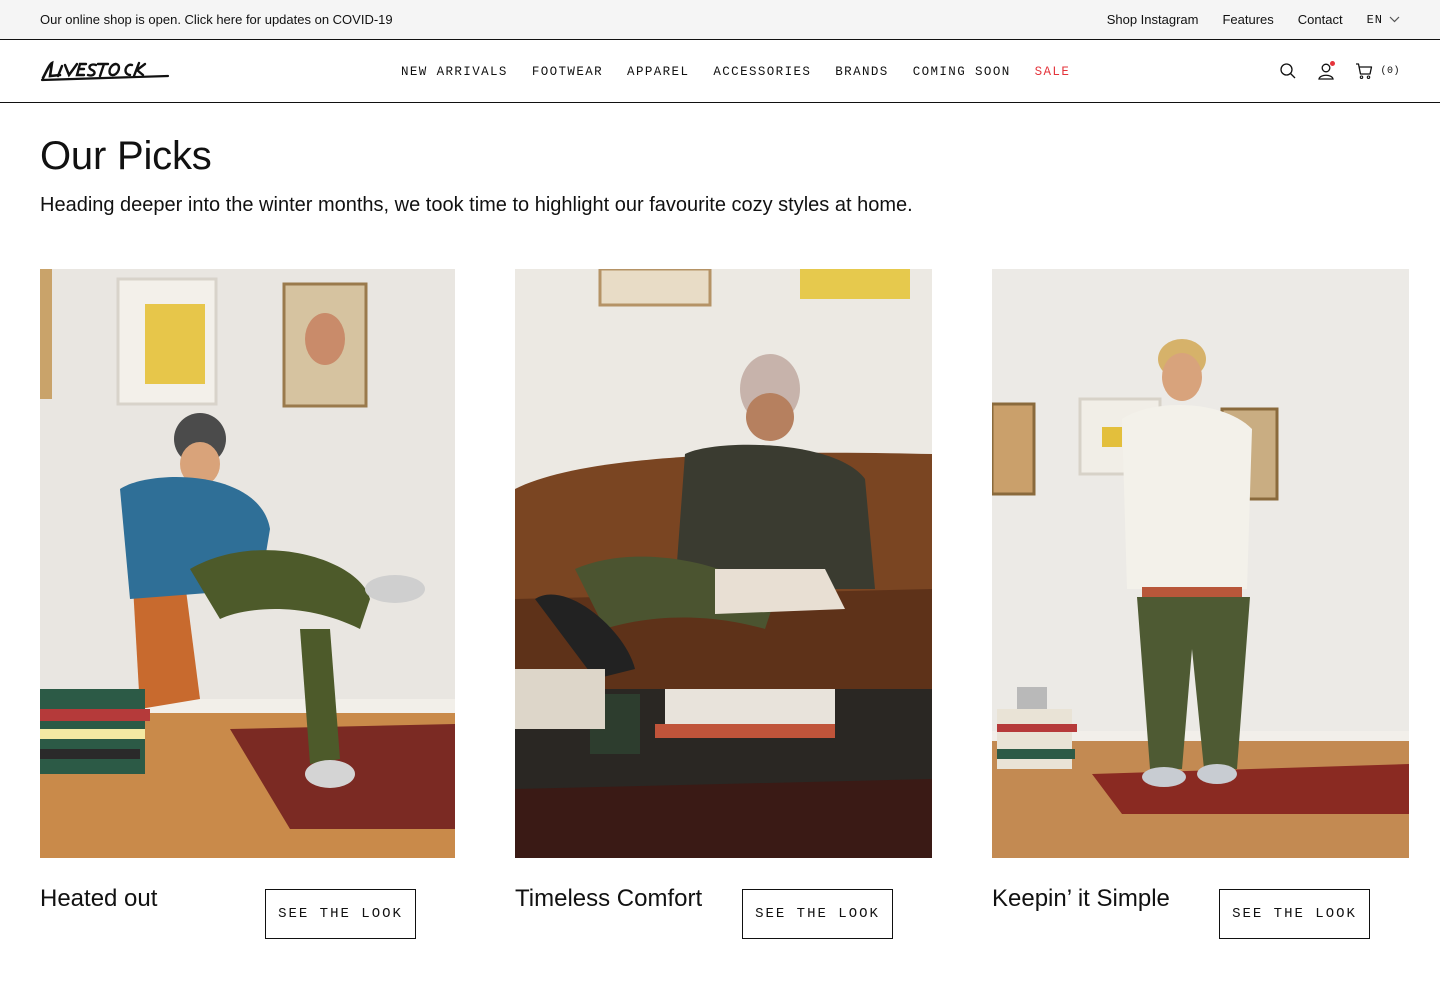 This screenshot has width=1440, height=1004. I want to click on nav-footwear: FOOTWEAR, so click(567, 72).